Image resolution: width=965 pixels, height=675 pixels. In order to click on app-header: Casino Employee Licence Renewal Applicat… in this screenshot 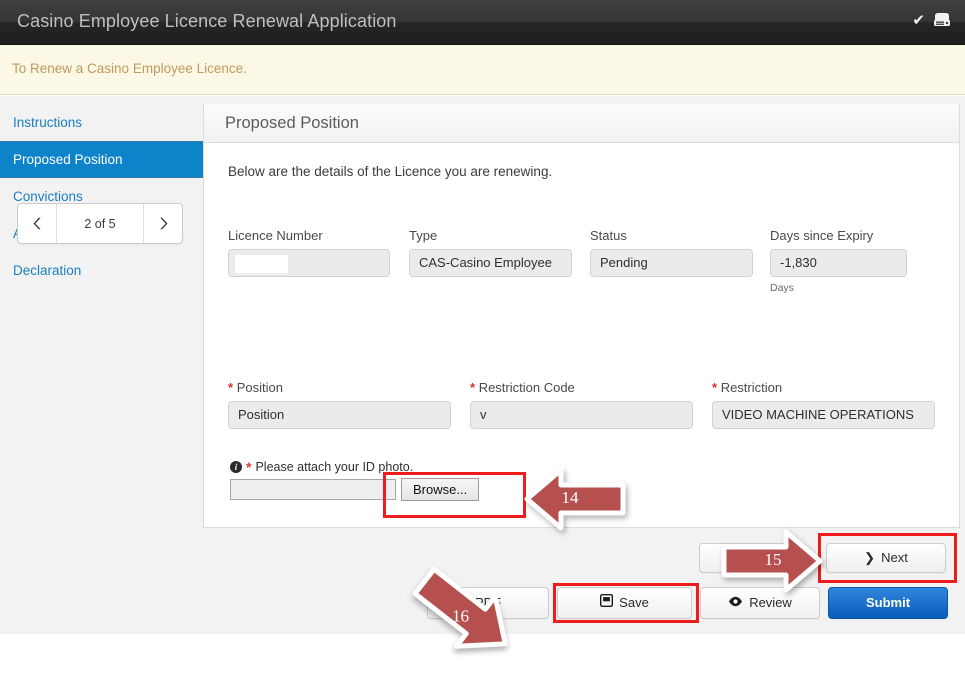, I will do `click(482, 22)`.